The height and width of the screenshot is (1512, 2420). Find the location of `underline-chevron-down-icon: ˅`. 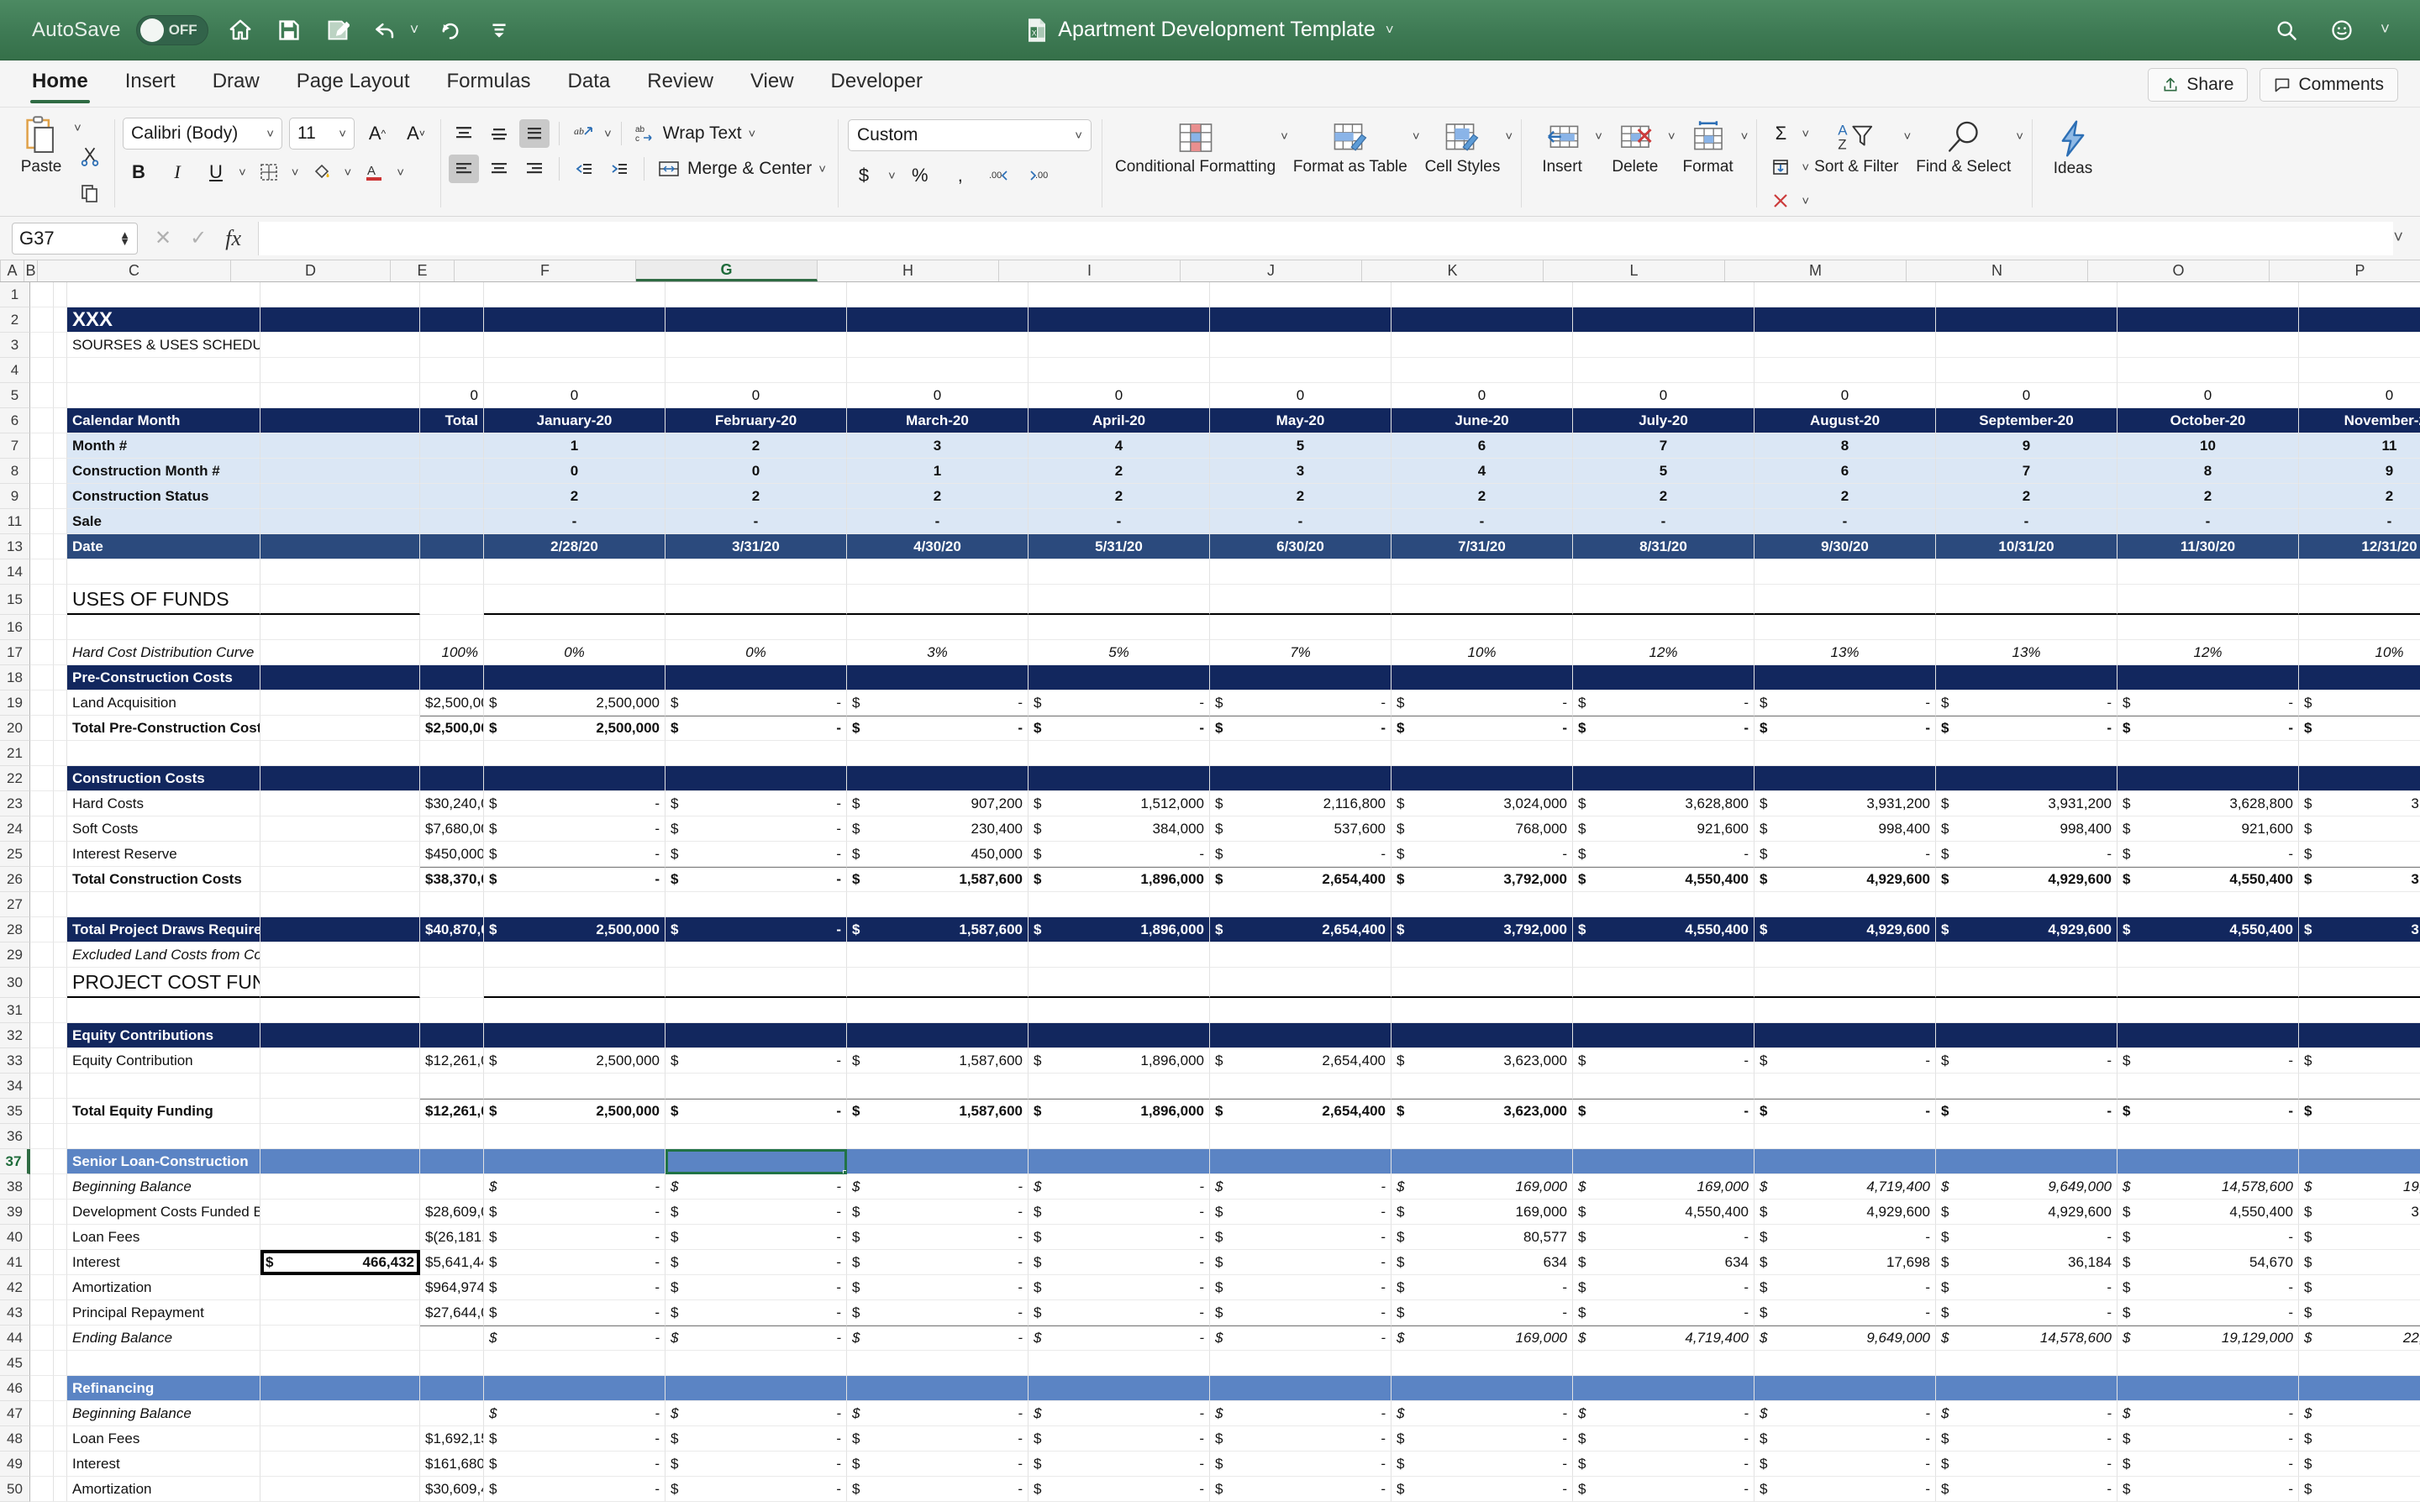

underline-chevron-down-icon: ˅ is located at coordinates (242, 172).